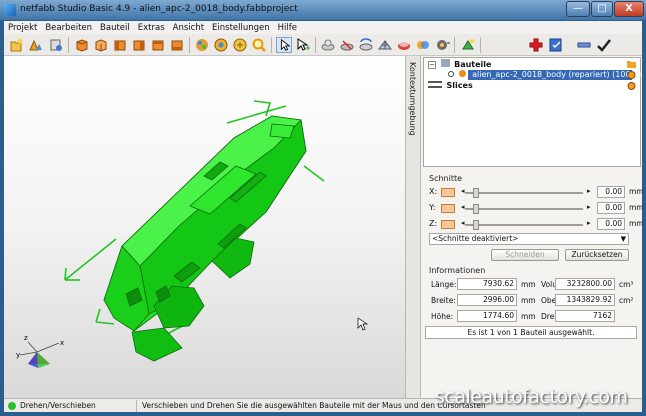 This screenshot has width=646, height=416. I want to click on rotate-icon, so click(366, 45).